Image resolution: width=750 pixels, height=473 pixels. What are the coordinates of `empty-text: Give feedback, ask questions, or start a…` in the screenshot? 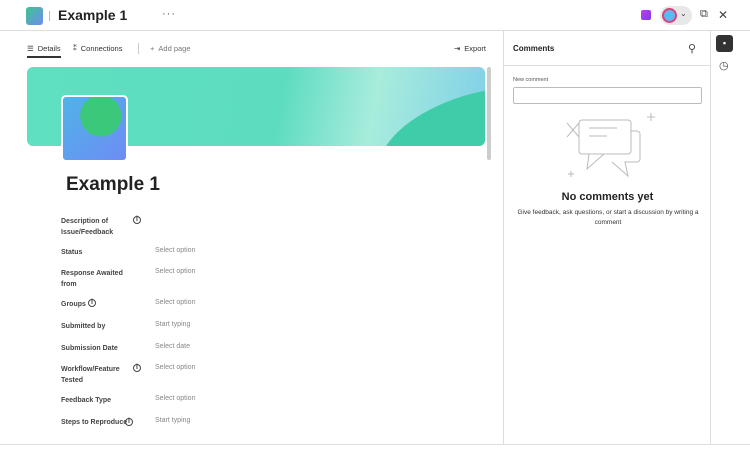 It's located at (608, 217).